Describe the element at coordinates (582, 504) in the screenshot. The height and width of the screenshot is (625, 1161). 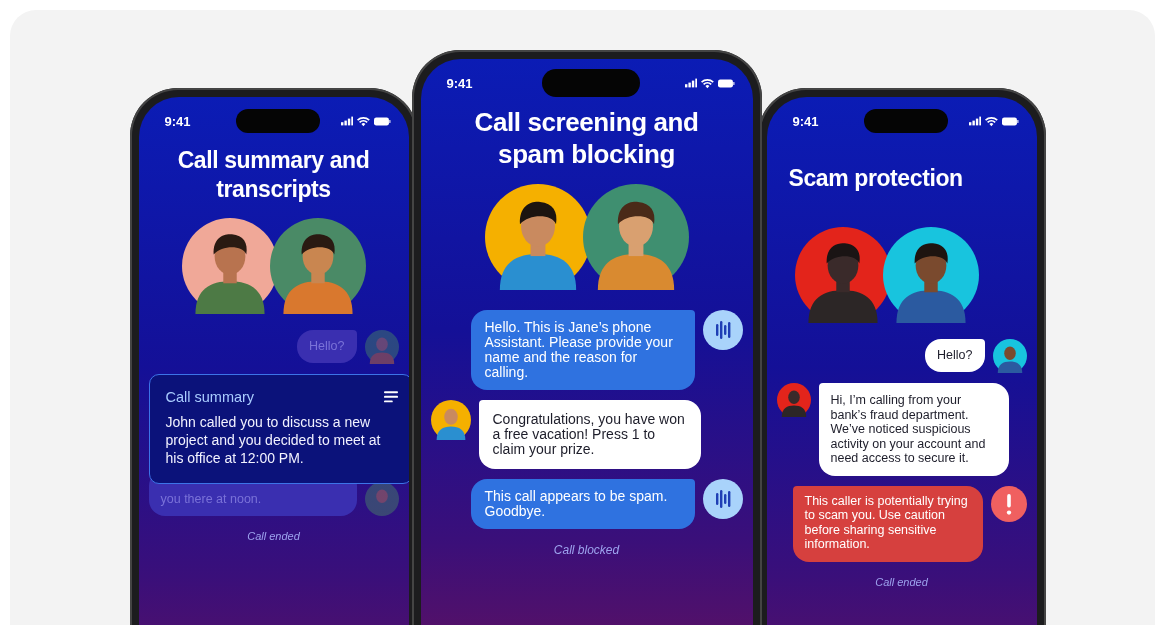
I see `message-bubble: This call appears to be spam. Goodbye.` at that location.